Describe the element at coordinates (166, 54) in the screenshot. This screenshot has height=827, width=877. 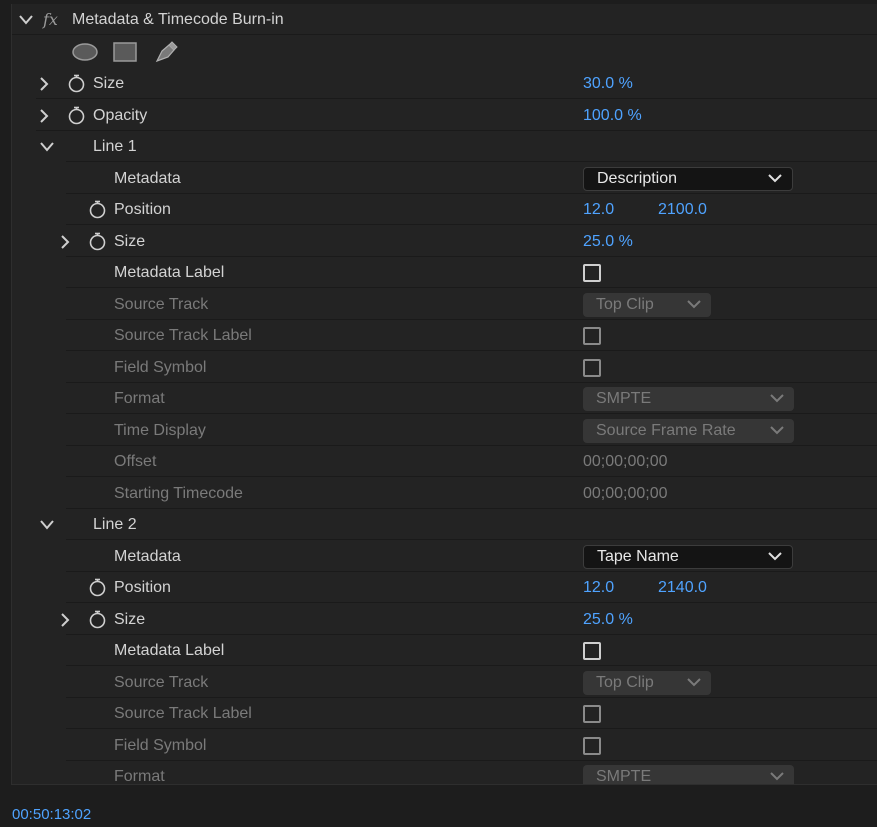
I see `pen-mask-icon` at that location.